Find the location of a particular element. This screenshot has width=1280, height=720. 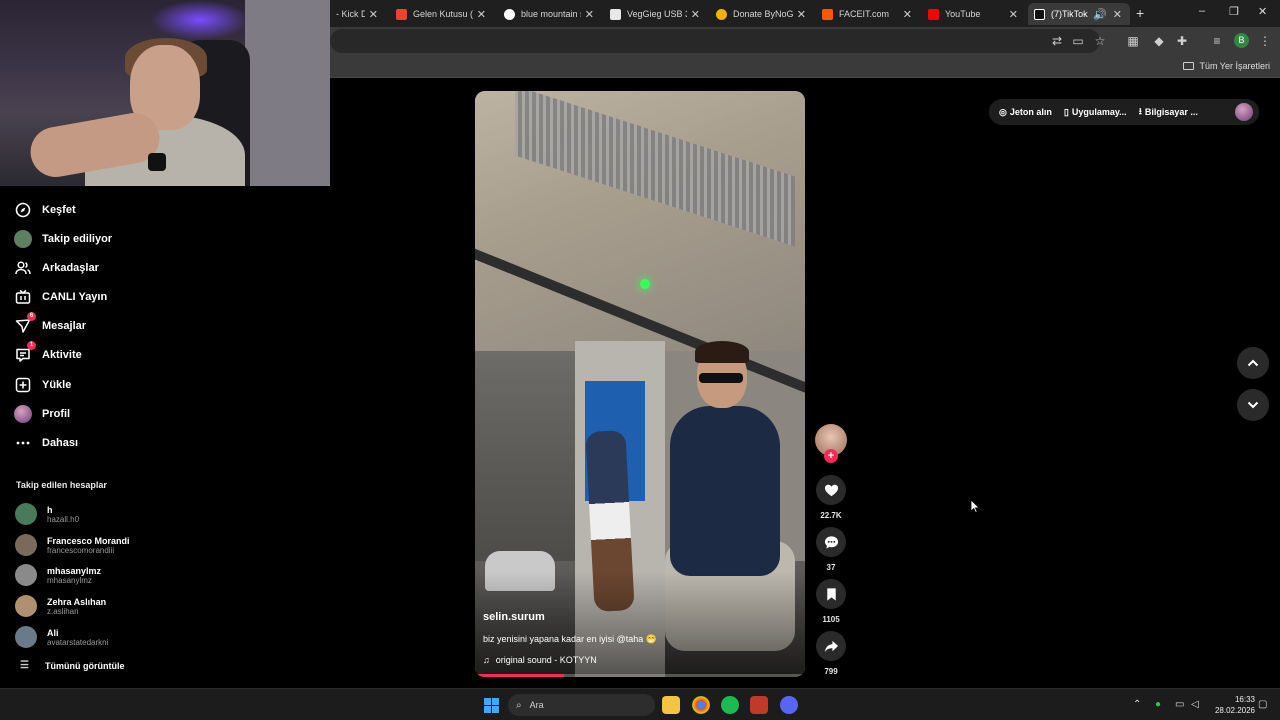

kebab-menu-icon: ⋮ is located at coordinates (1265, 41).